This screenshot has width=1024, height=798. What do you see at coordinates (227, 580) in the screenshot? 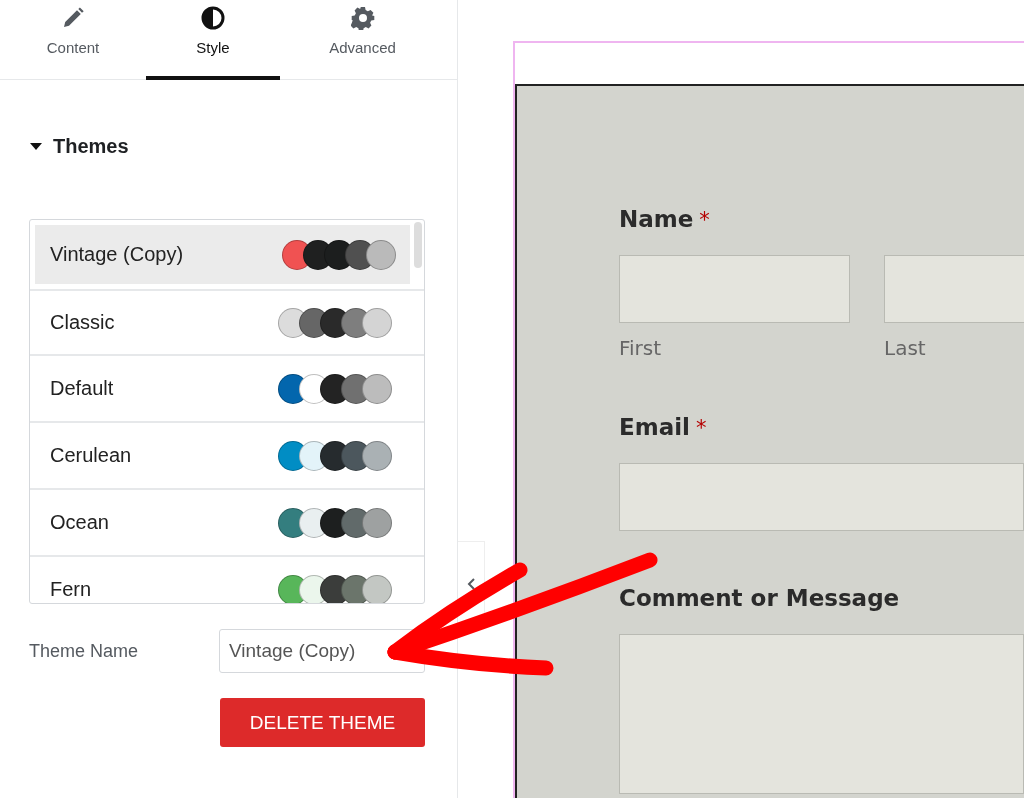
I see `theme-item: Fern` at bounding box center [227, 580].